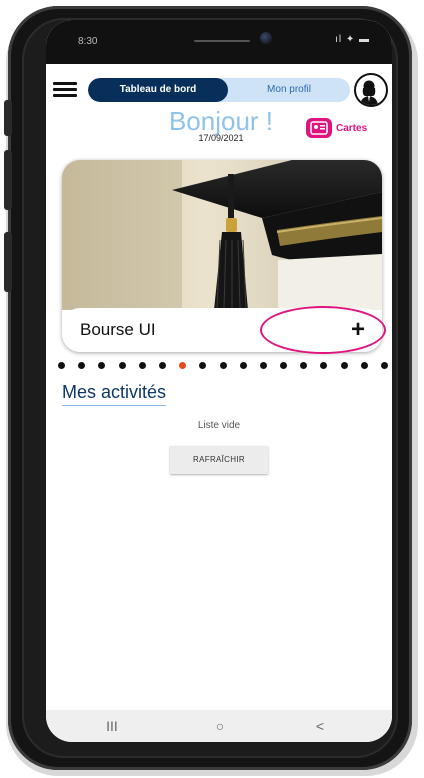 This screenshot has width=424, height=778. Describe the element at coordinates (352, 39) in the screenshot. I see `signal-wifi-battery-icon: ıl ✦ ▬` at that location.